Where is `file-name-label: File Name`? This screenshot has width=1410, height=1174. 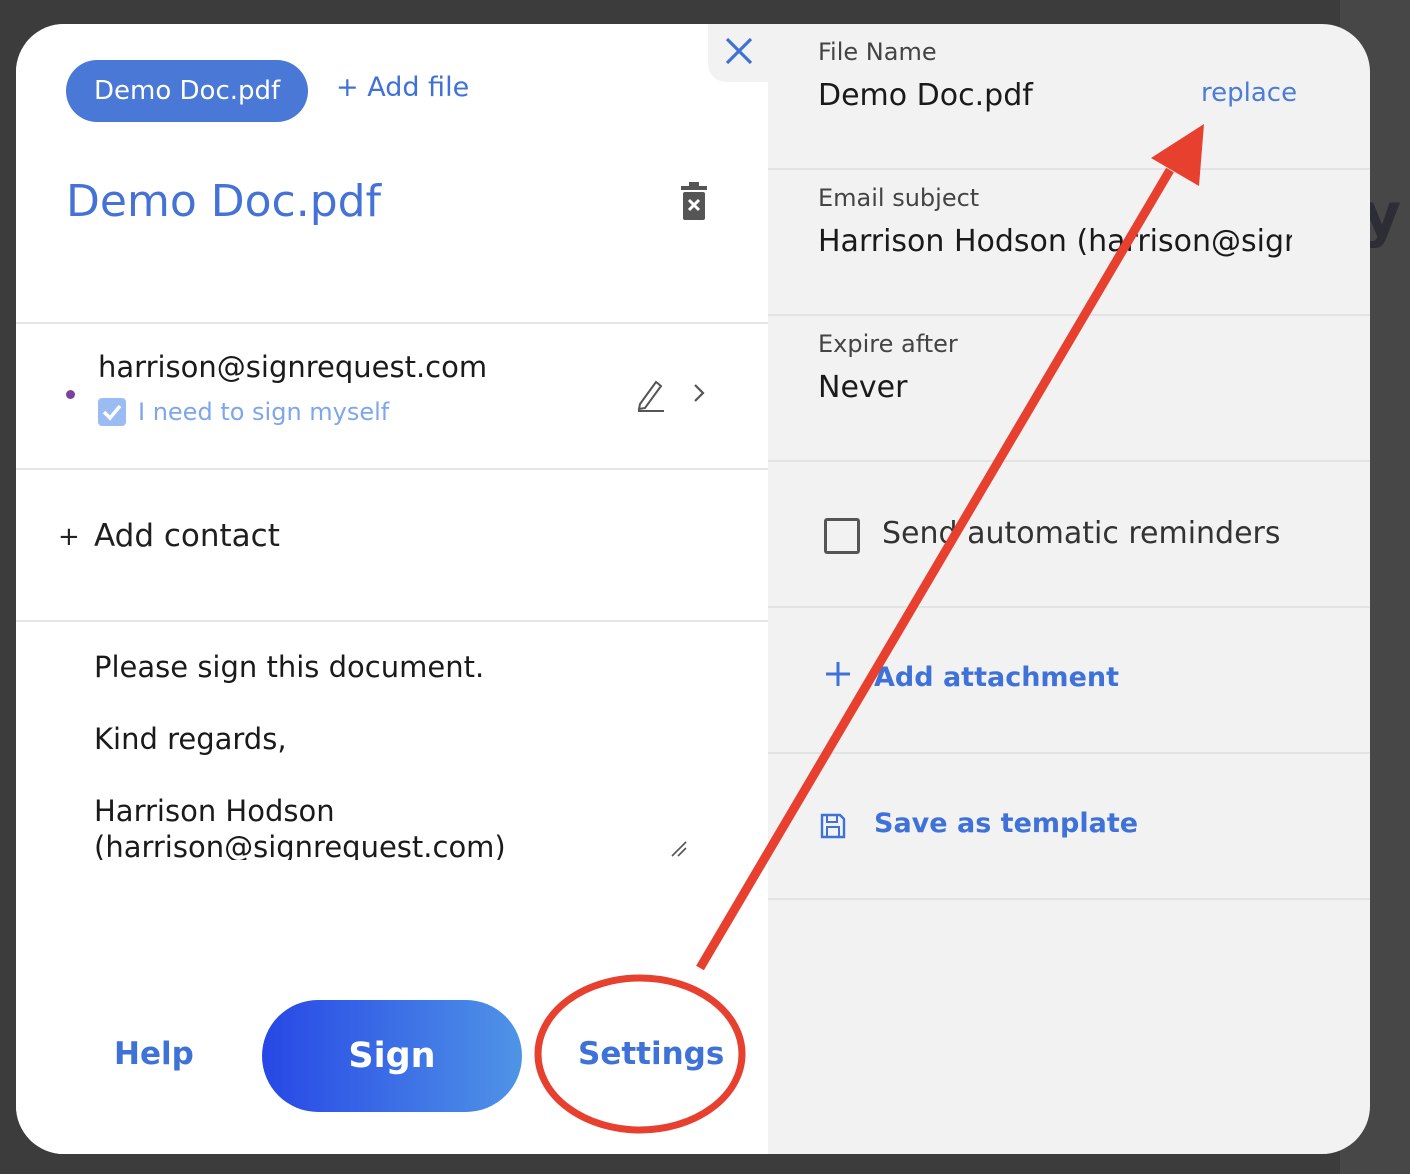 file-name-label: File Name is located at coordinates (877, 52).